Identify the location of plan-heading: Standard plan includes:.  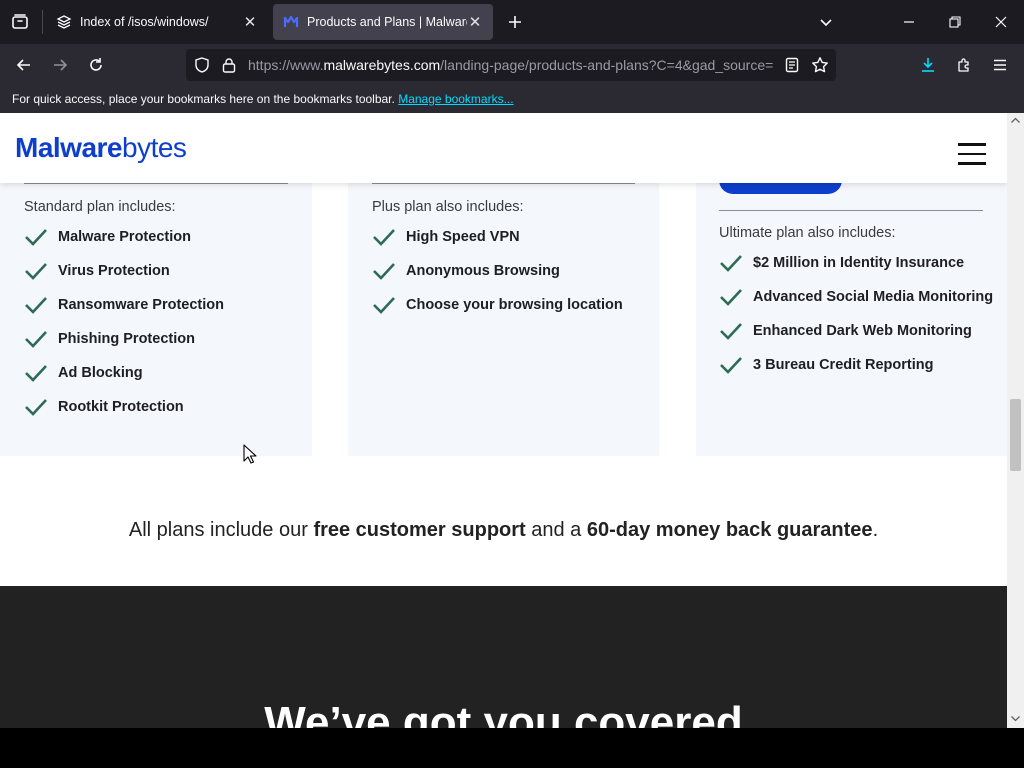
(100, 207).